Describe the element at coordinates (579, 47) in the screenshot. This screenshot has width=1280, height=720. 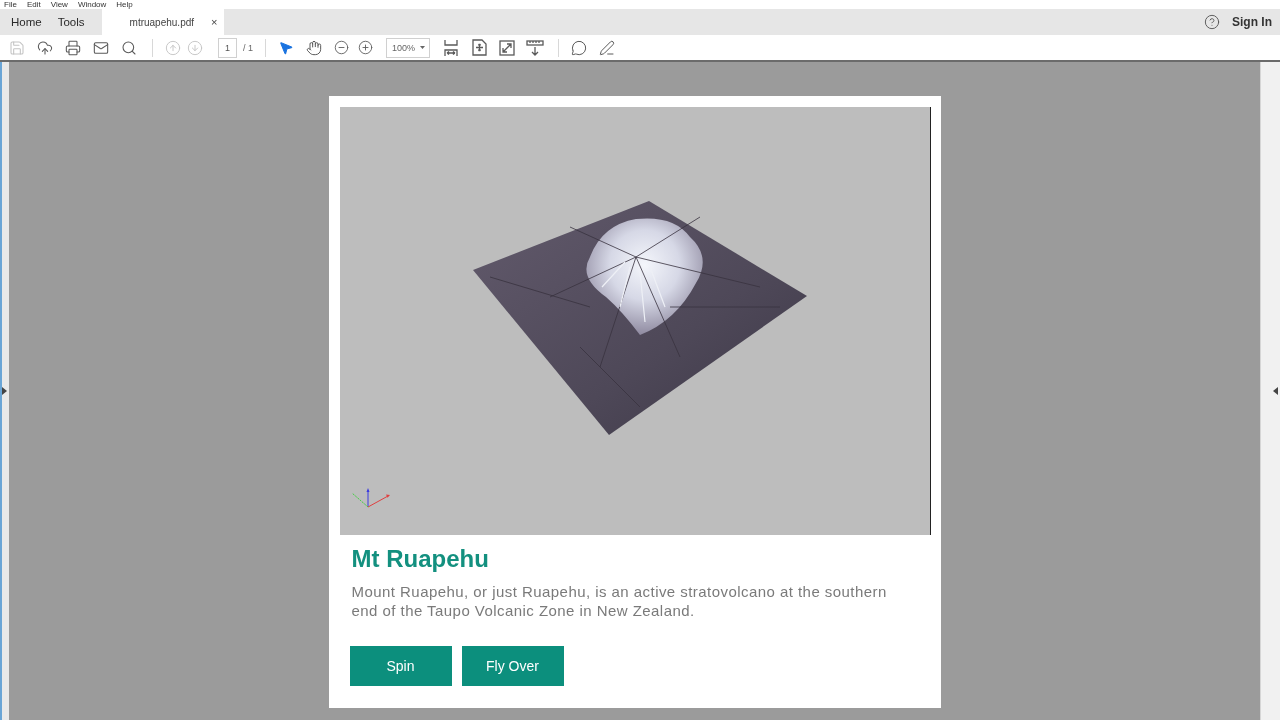
I see `comment-icon` at that location.